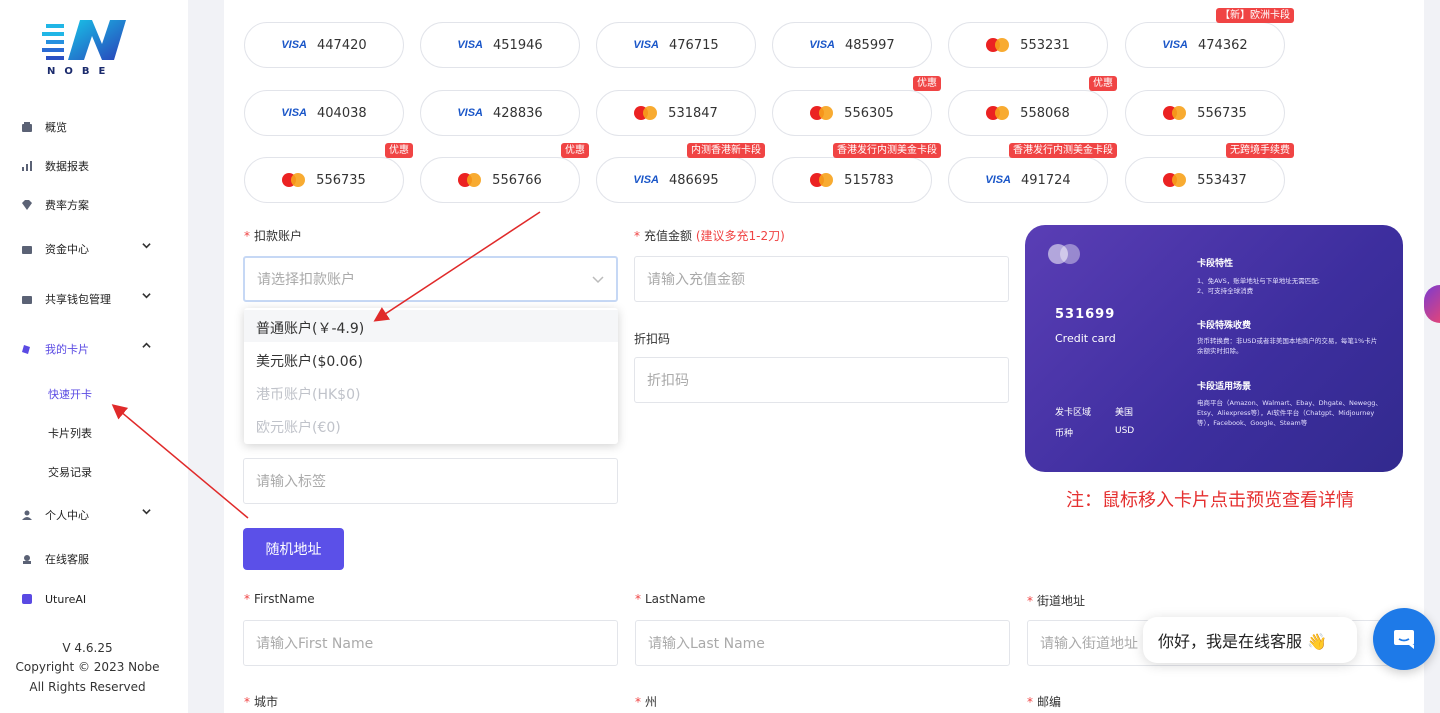 The image size is (1440, 713). What do you see at coordinates (27, 515) in the screenshot?
I see `user-icon` at bounding box center [27, 515].